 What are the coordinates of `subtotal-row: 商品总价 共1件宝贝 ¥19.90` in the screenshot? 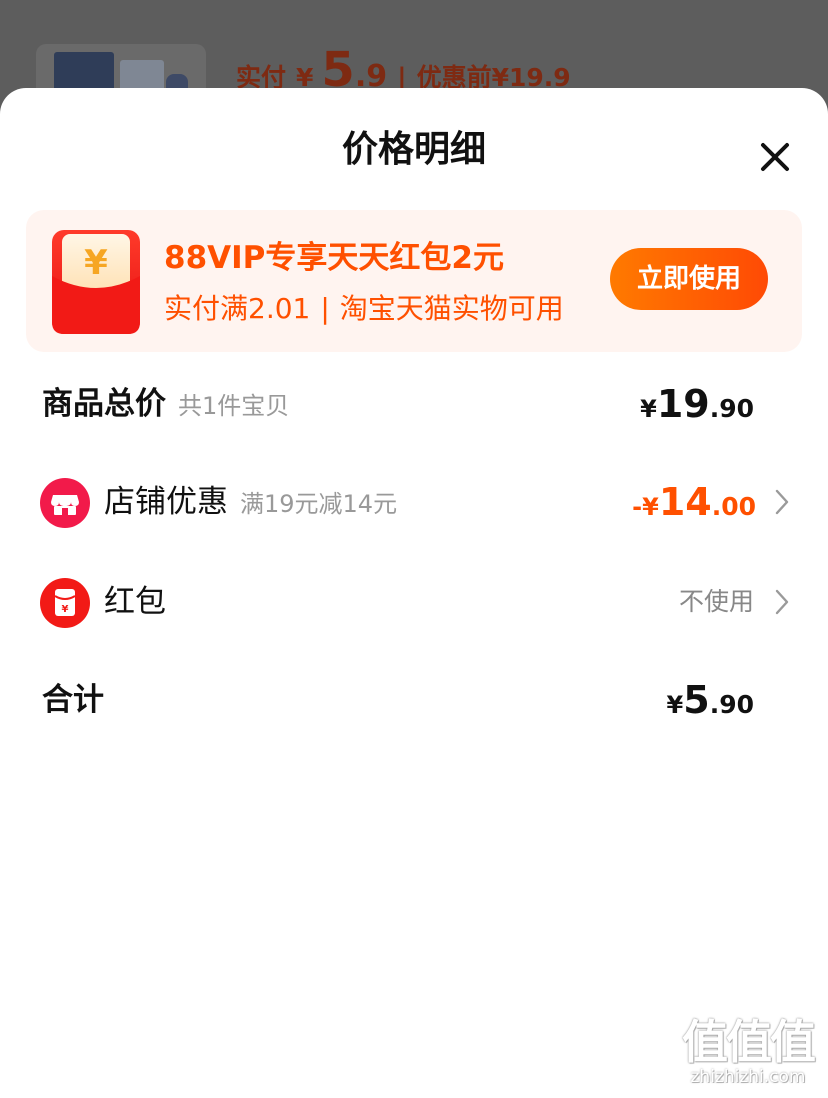 It's located at (414, 404).